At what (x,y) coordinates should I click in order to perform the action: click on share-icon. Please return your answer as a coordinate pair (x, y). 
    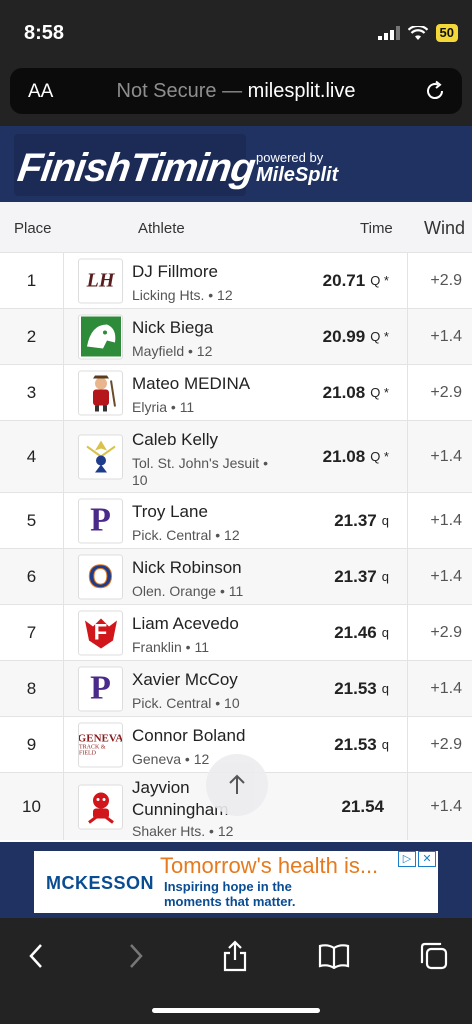
    Looking at the image, I should click on (235, 956).